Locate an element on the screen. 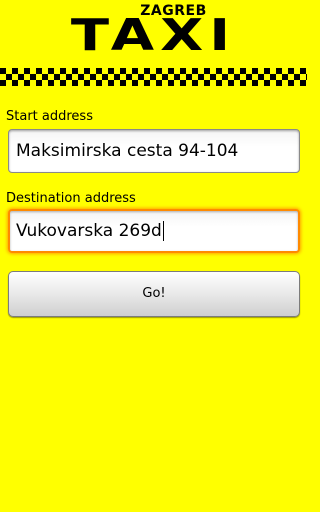 The width and height of the screenshot is (320, 512). checkered-stripe is located at coordinates (153, 77).